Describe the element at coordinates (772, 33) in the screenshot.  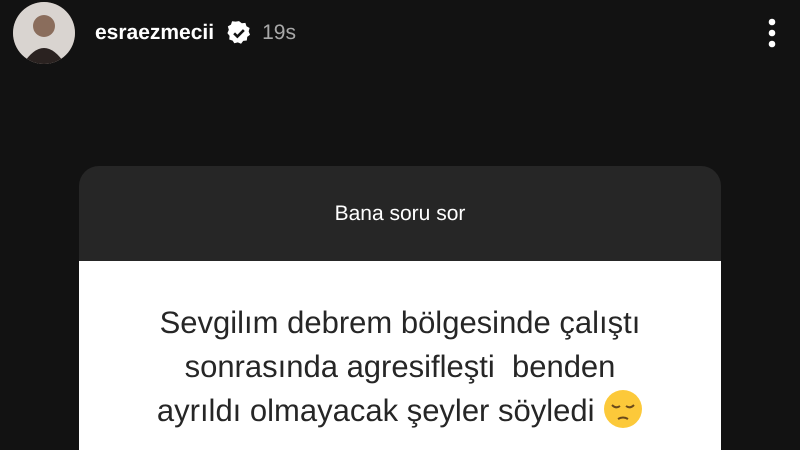
I see `more-options-icon` at that location.